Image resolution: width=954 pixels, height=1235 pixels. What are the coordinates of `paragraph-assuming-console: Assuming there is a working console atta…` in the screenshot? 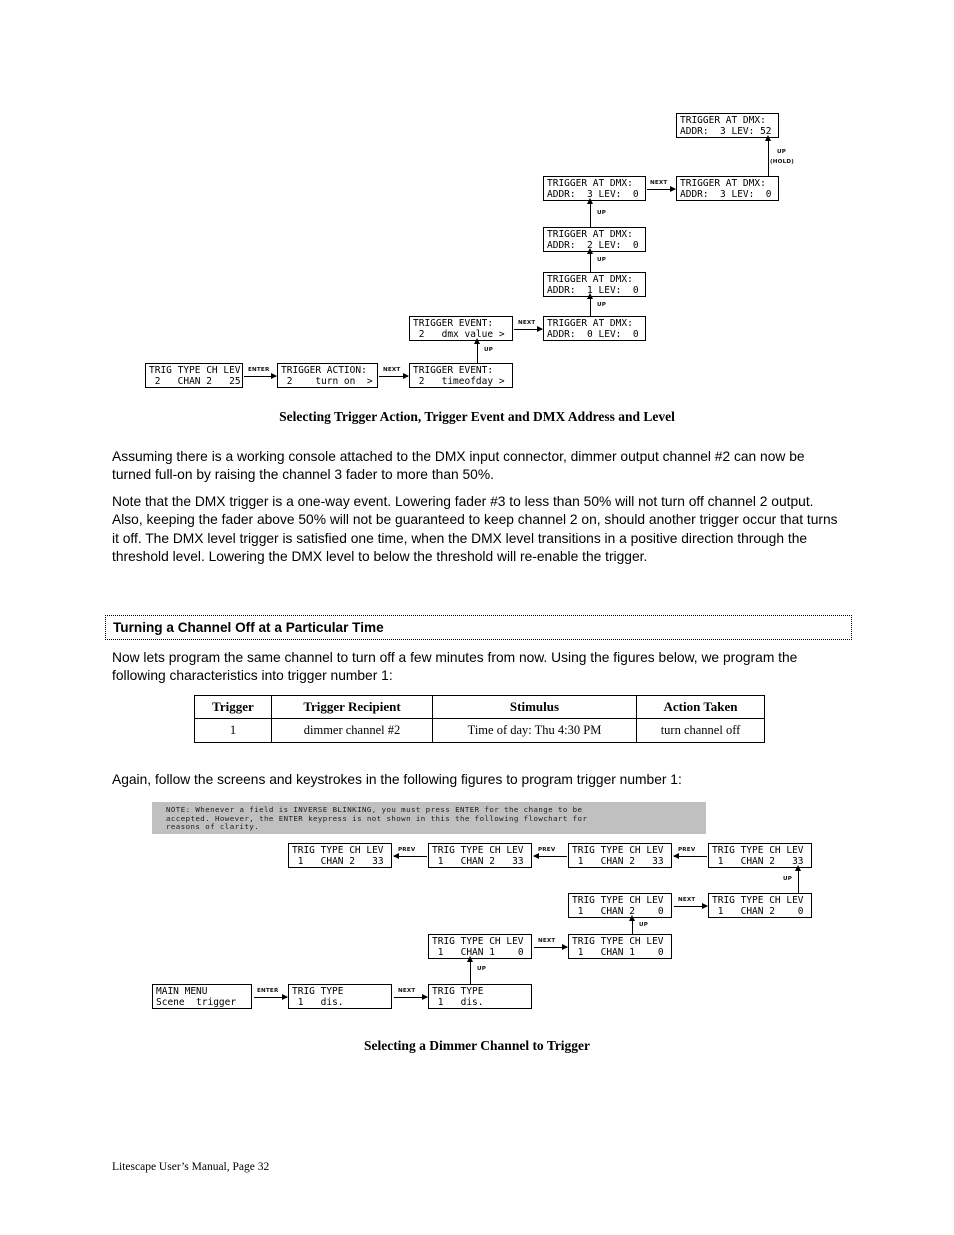 It's located at (458, 466).